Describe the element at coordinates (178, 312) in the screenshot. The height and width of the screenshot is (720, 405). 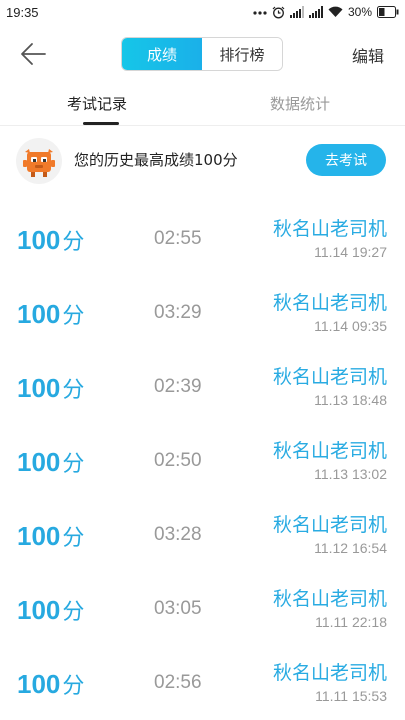
I see `duration: 03:29` at that location.